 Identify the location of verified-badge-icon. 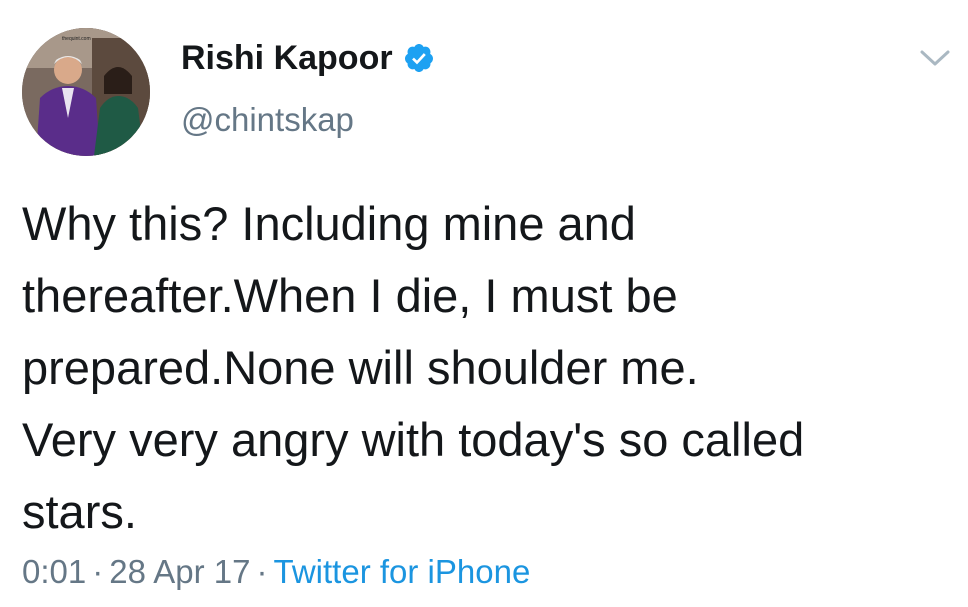
(418, 58).